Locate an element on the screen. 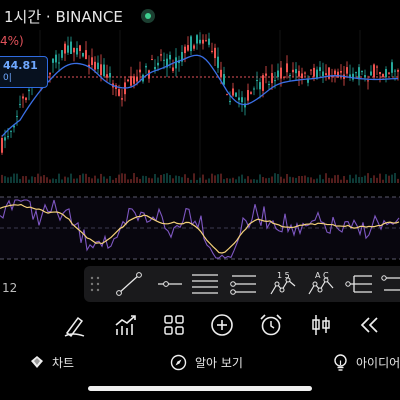  parallel-channel-tool-icon is located at coordinates (205, 284).